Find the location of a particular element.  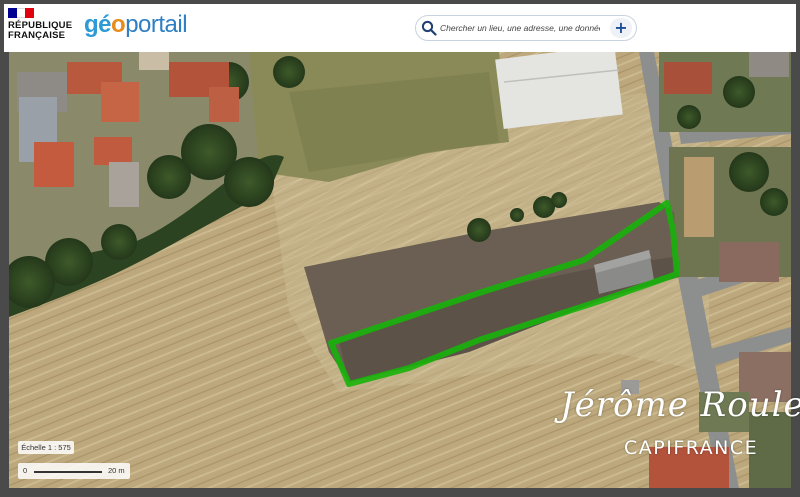

french-flag-icon is located at coordinates (21, 13).